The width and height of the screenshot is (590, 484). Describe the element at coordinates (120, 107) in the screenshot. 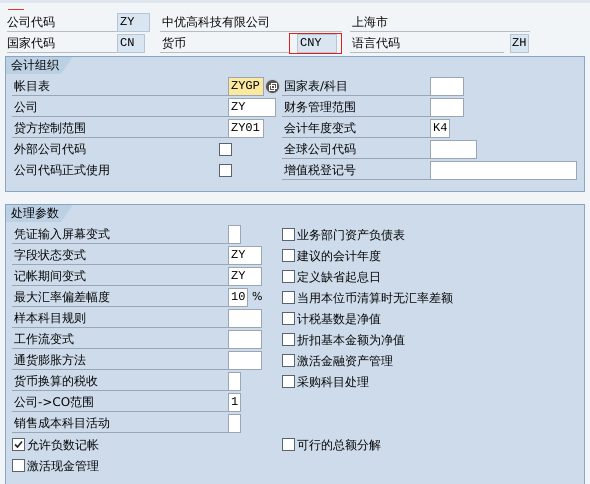

I see `field-label: 公司` at that location.